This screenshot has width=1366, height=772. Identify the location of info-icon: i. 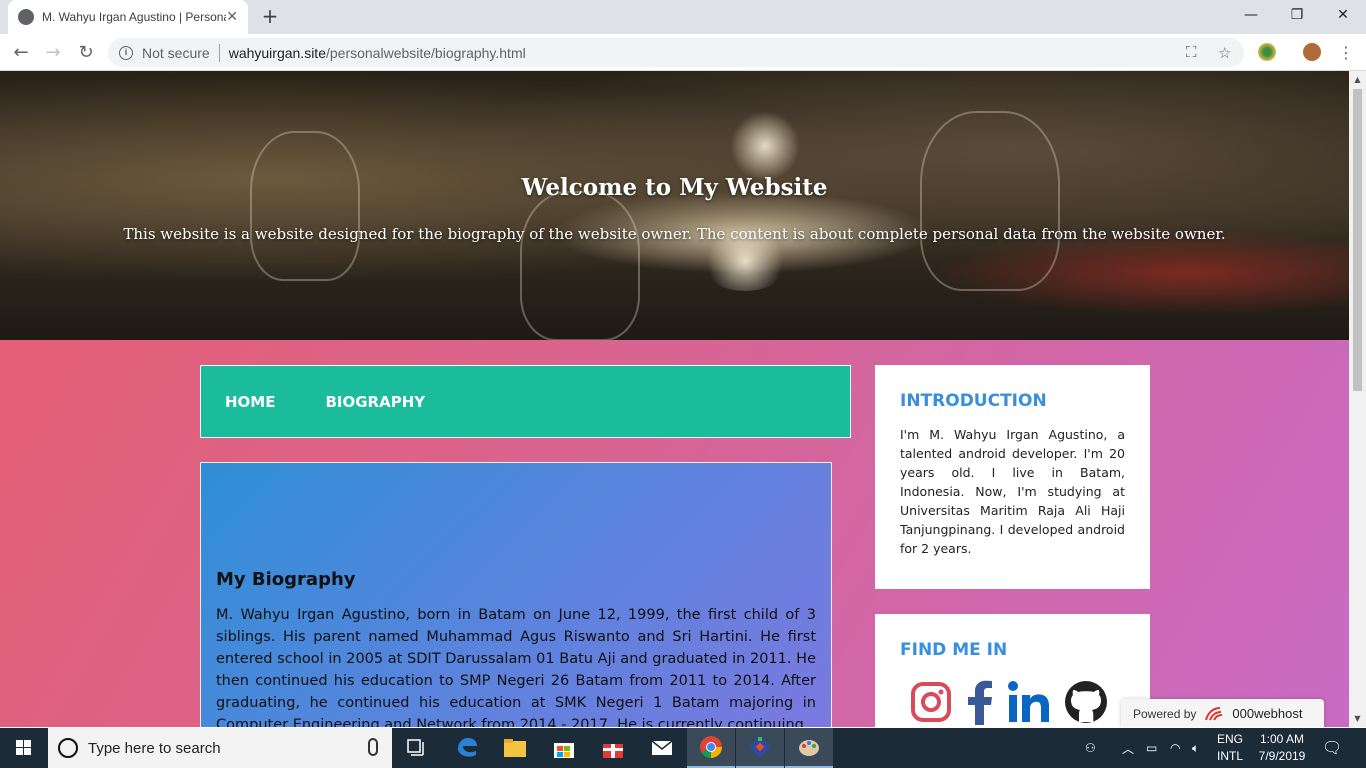
(126, 52).